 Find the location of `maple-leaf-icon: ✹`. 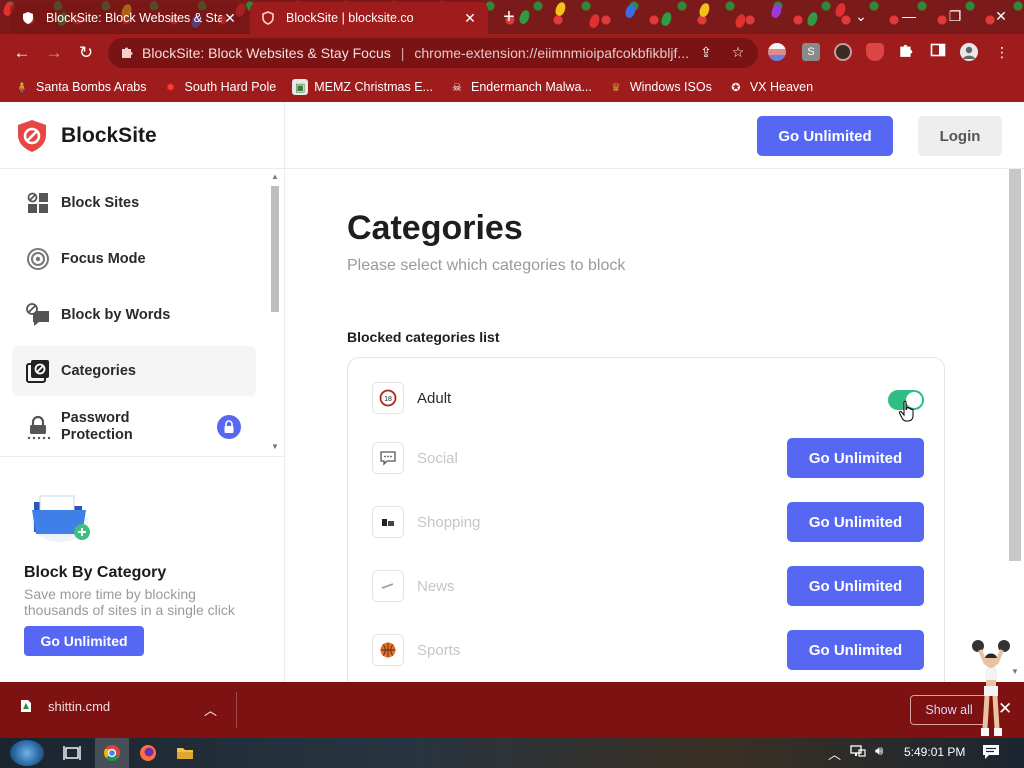

maple-leaf-icon: ✹ is located at coordinates (170, 87).